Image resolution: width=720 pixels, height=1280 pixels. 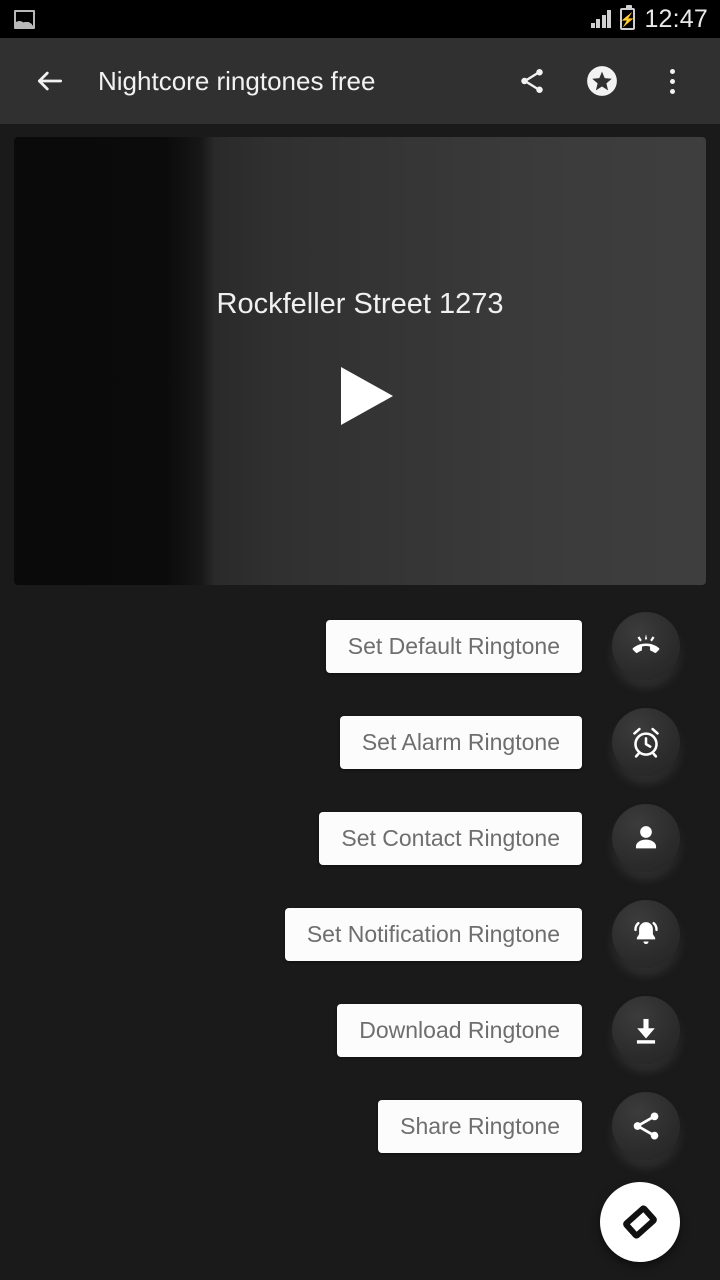 What do you see at coordinates (672, 81) in the screenshot?
I see `more-vertical-icon` at bounding box center [672, 81].